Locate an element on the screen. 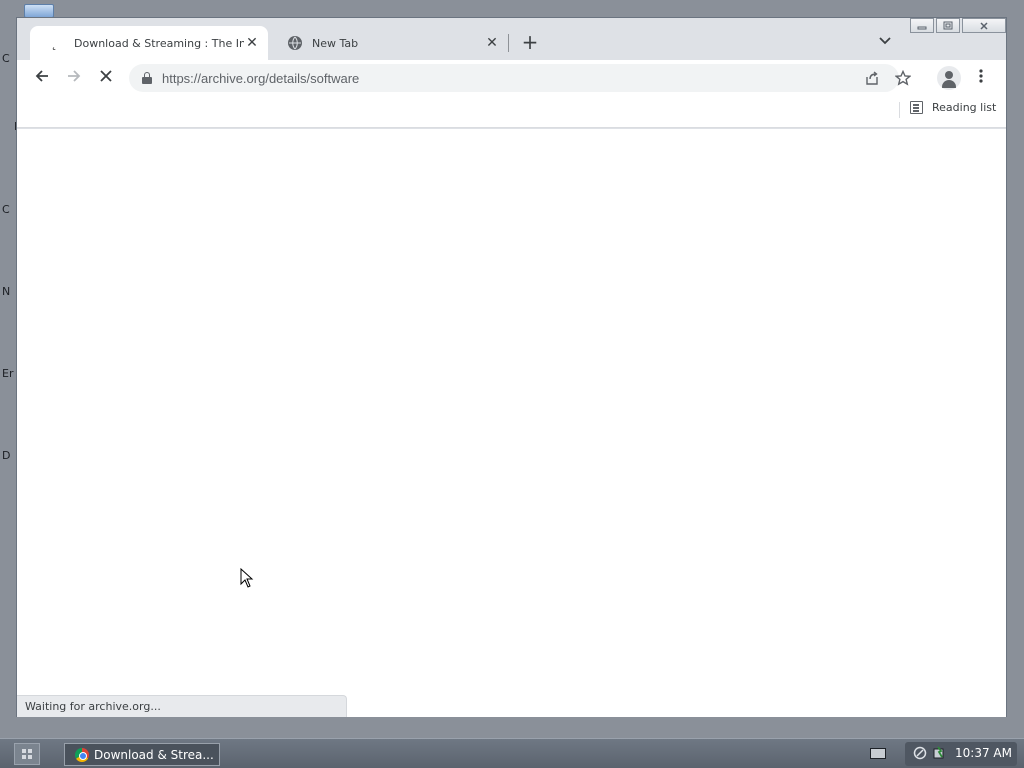 The image size is (1024, 768). reading-list-icon is located at coordinates (916, 107).